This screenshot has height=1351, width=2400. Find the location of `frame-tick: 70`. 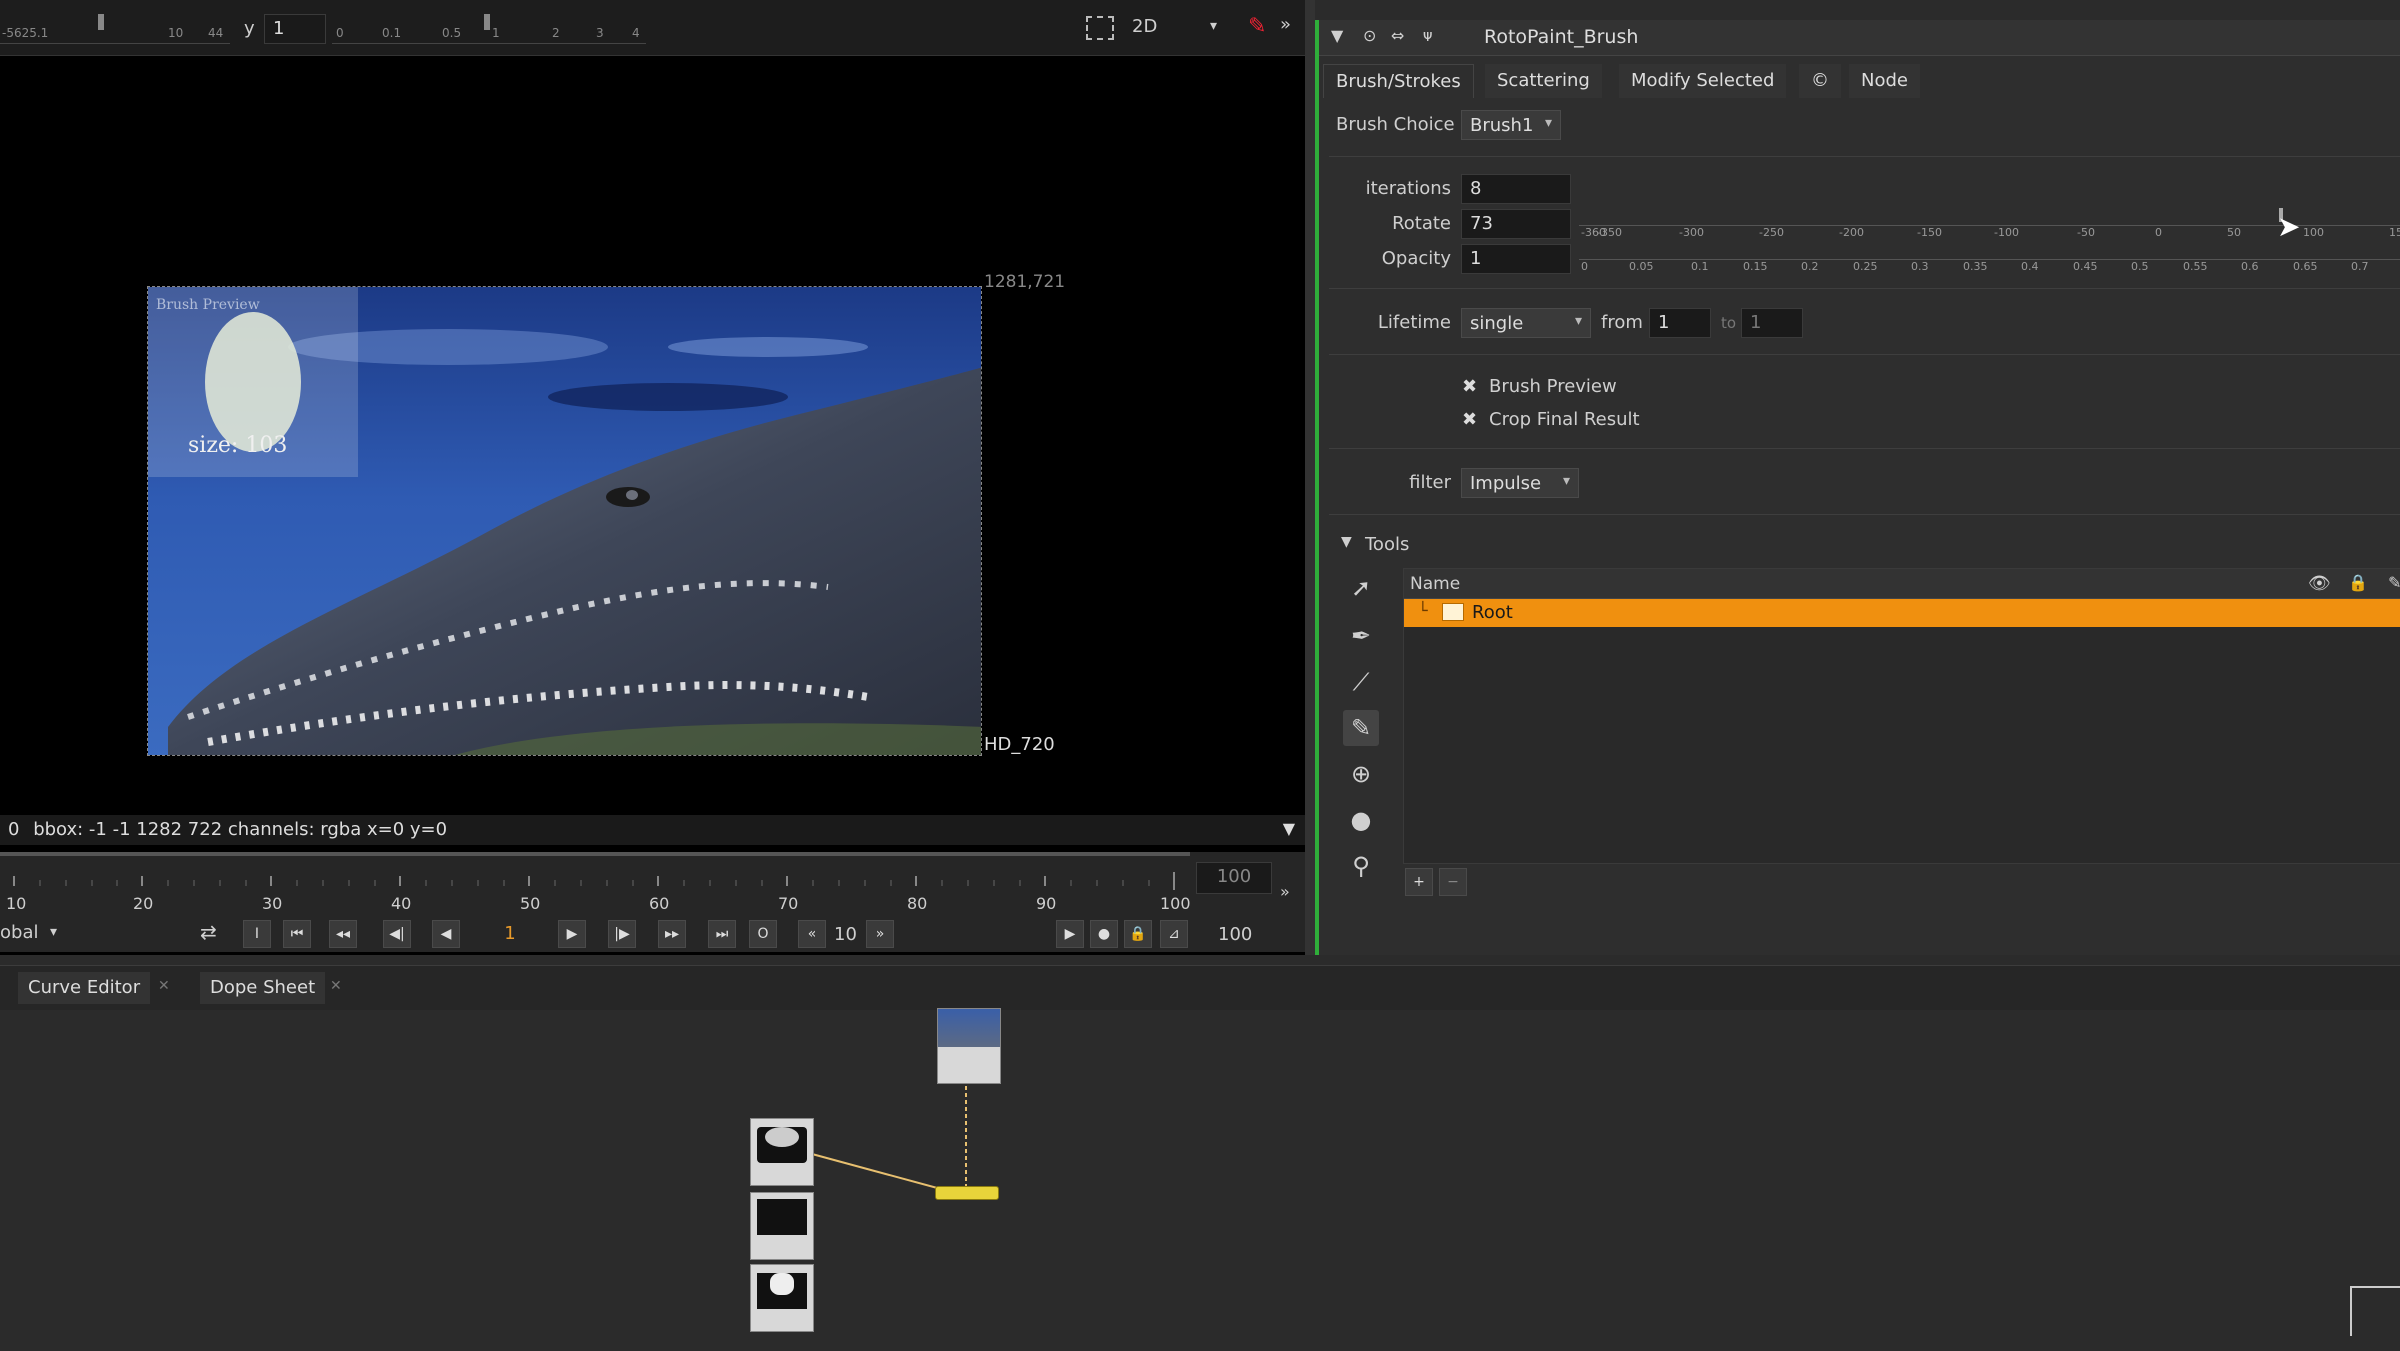

frame-tick: 70 is located at coordinates (788, 903).